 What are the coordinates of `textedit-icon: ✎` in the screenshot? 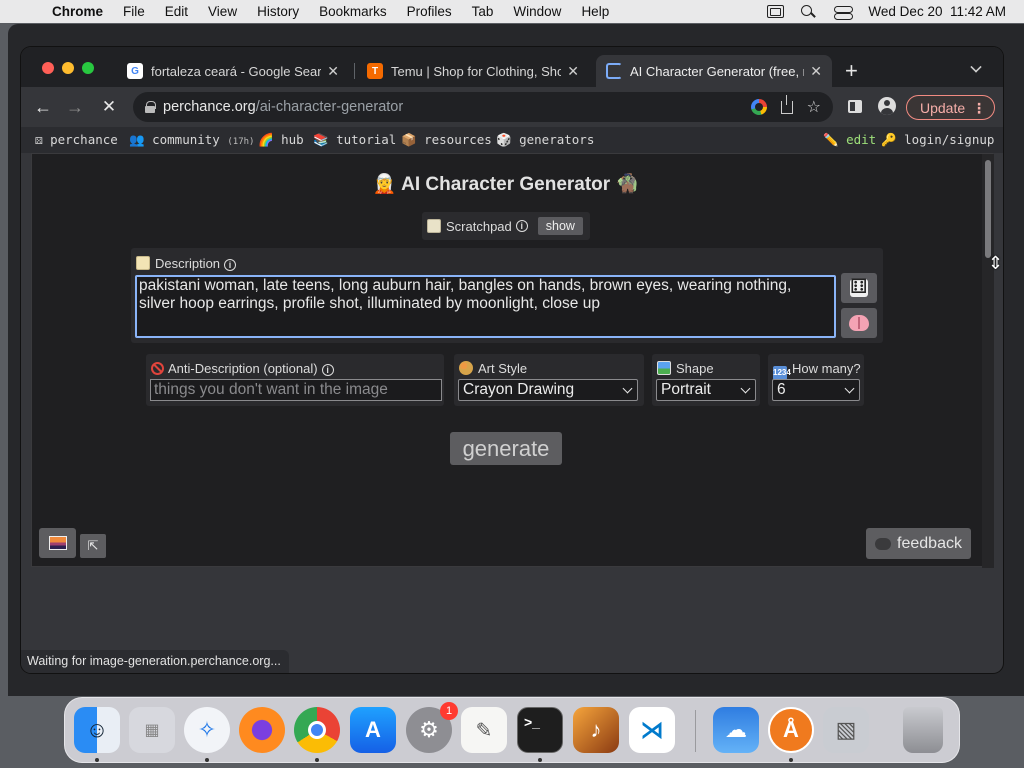 It's located at (484, 730).